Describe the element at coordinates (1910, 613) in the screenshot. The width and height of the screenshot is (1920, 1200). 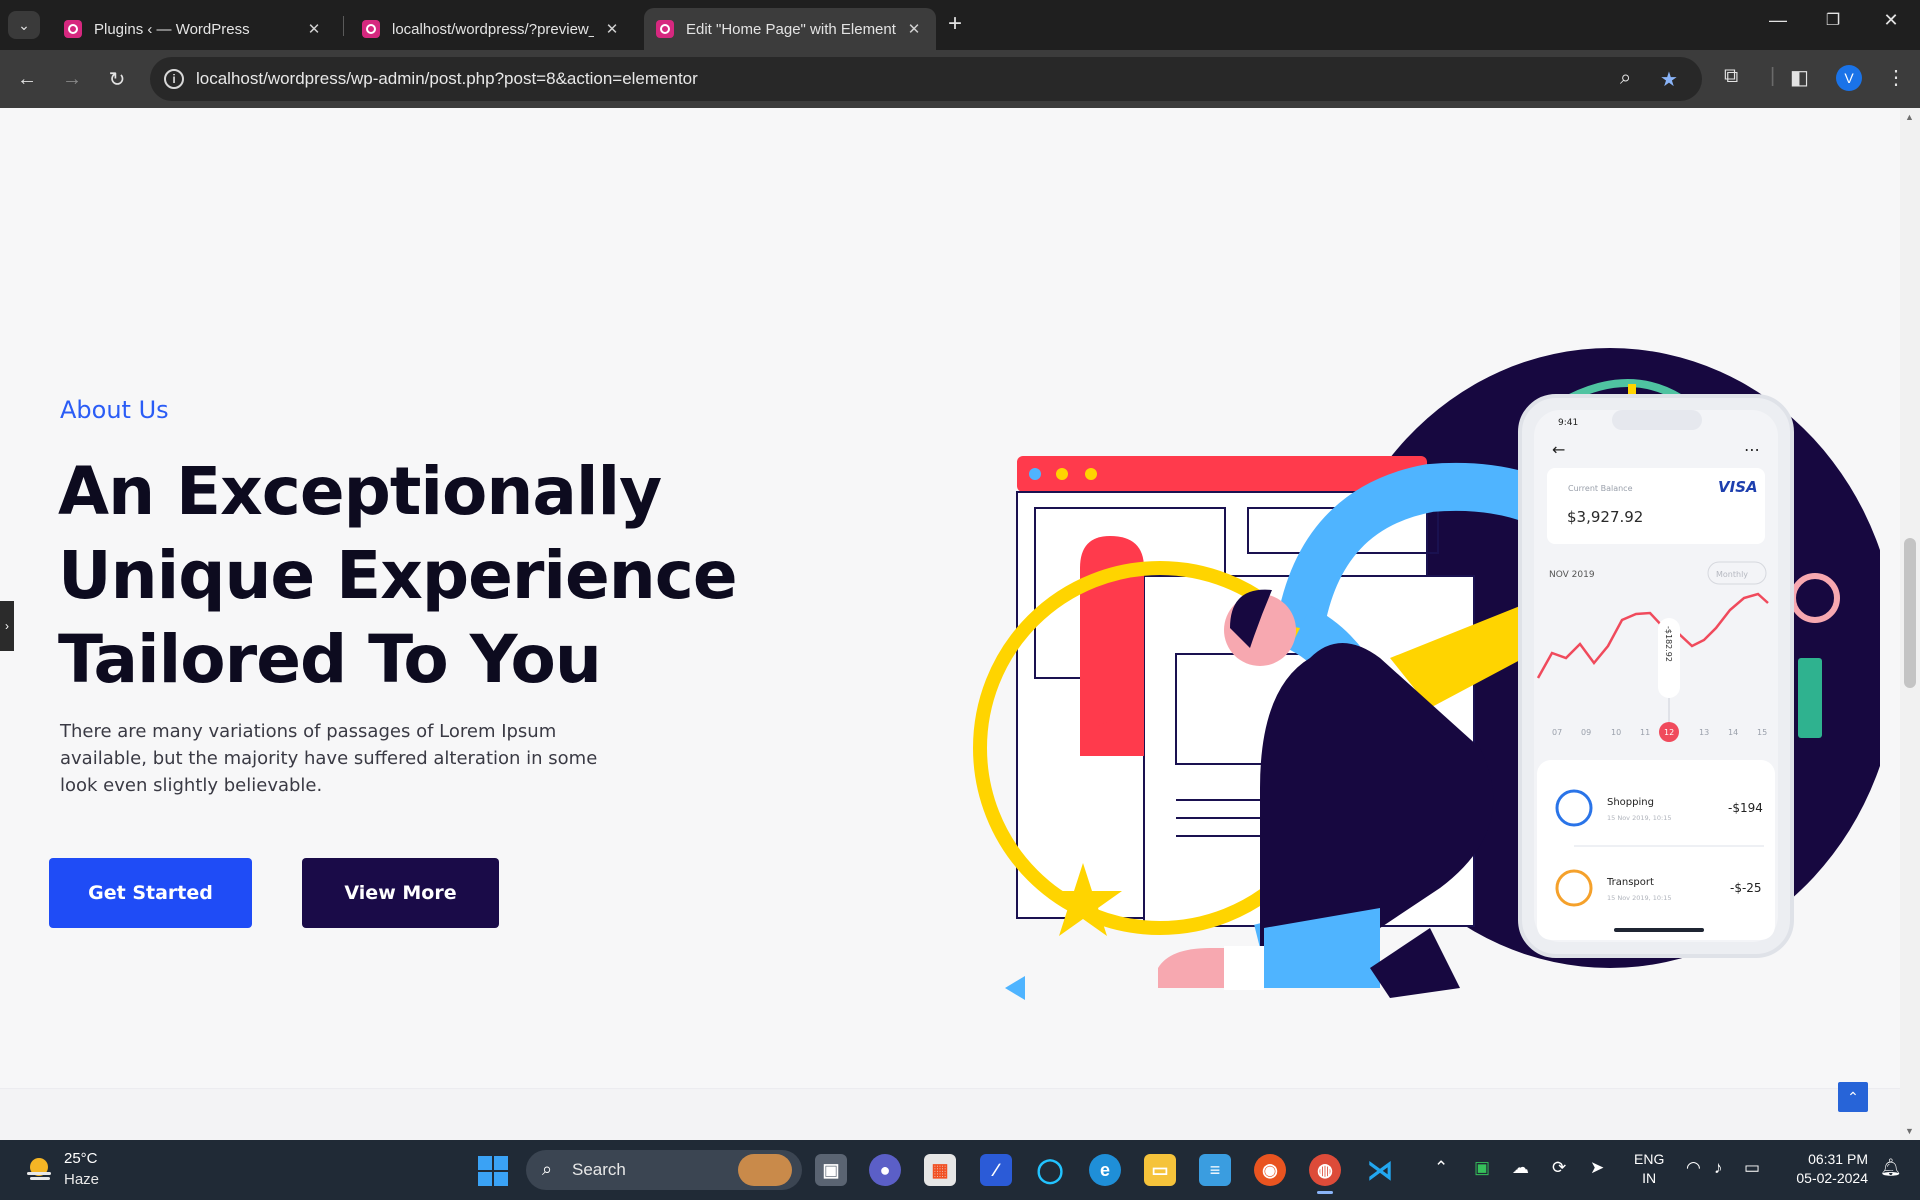
I see `scrollbar-thumb` at that location.